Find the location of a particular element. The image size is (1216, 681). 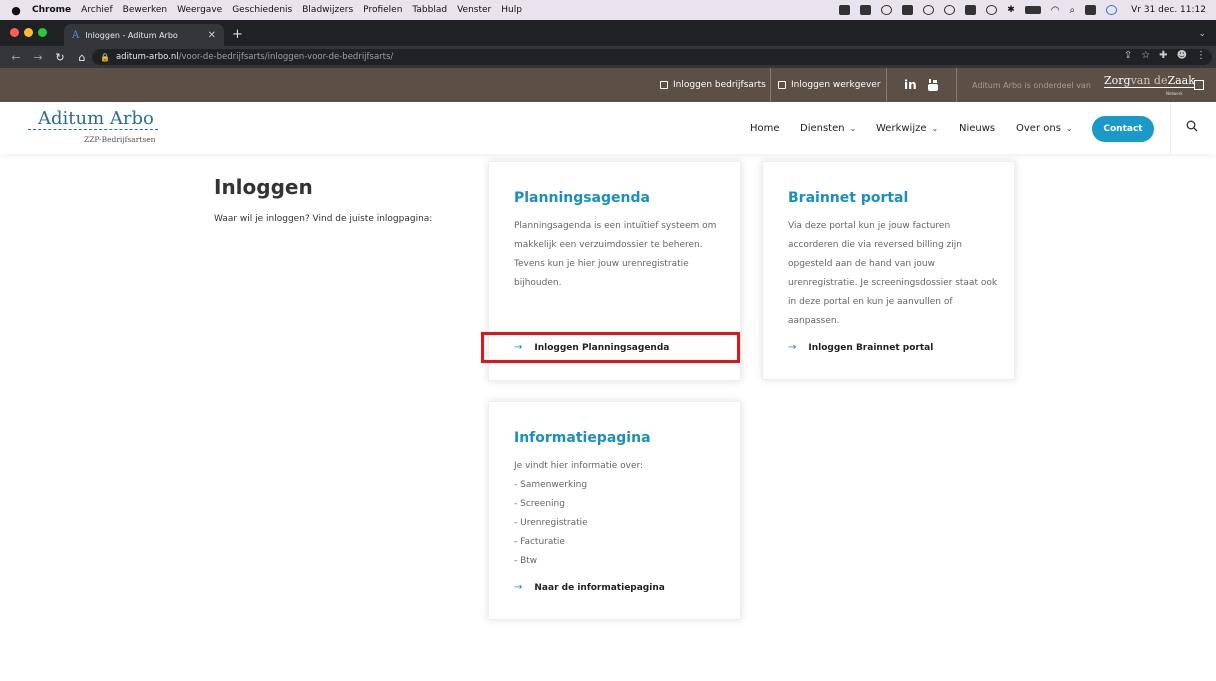

menu-app: Chrome is located at coordinates (51, 10).